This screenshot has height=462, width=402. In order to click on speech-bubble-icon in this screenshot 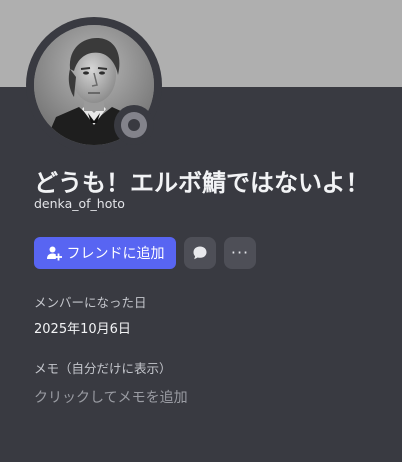, I will do `click(200, 253)`.